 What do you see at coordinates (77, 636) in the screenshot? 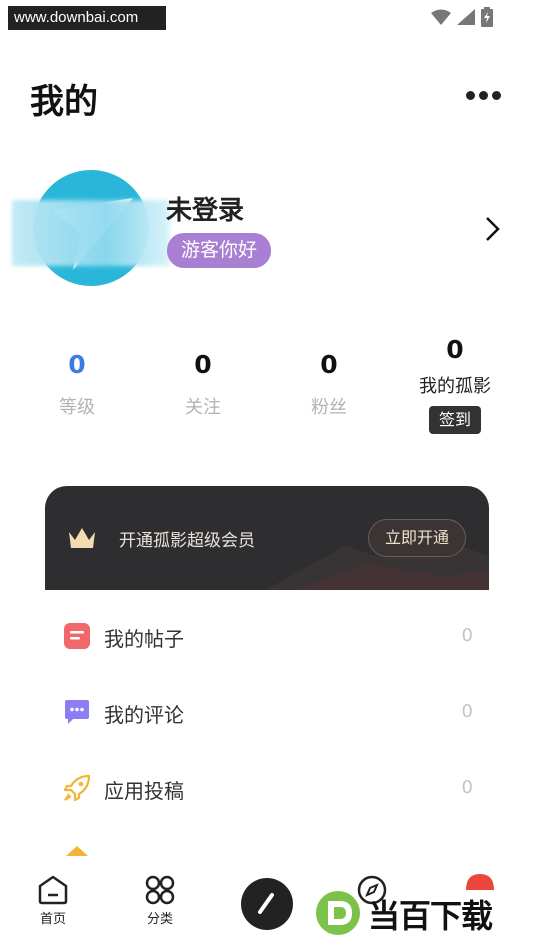
I see `post-icon` at bounding box center [77, 636].